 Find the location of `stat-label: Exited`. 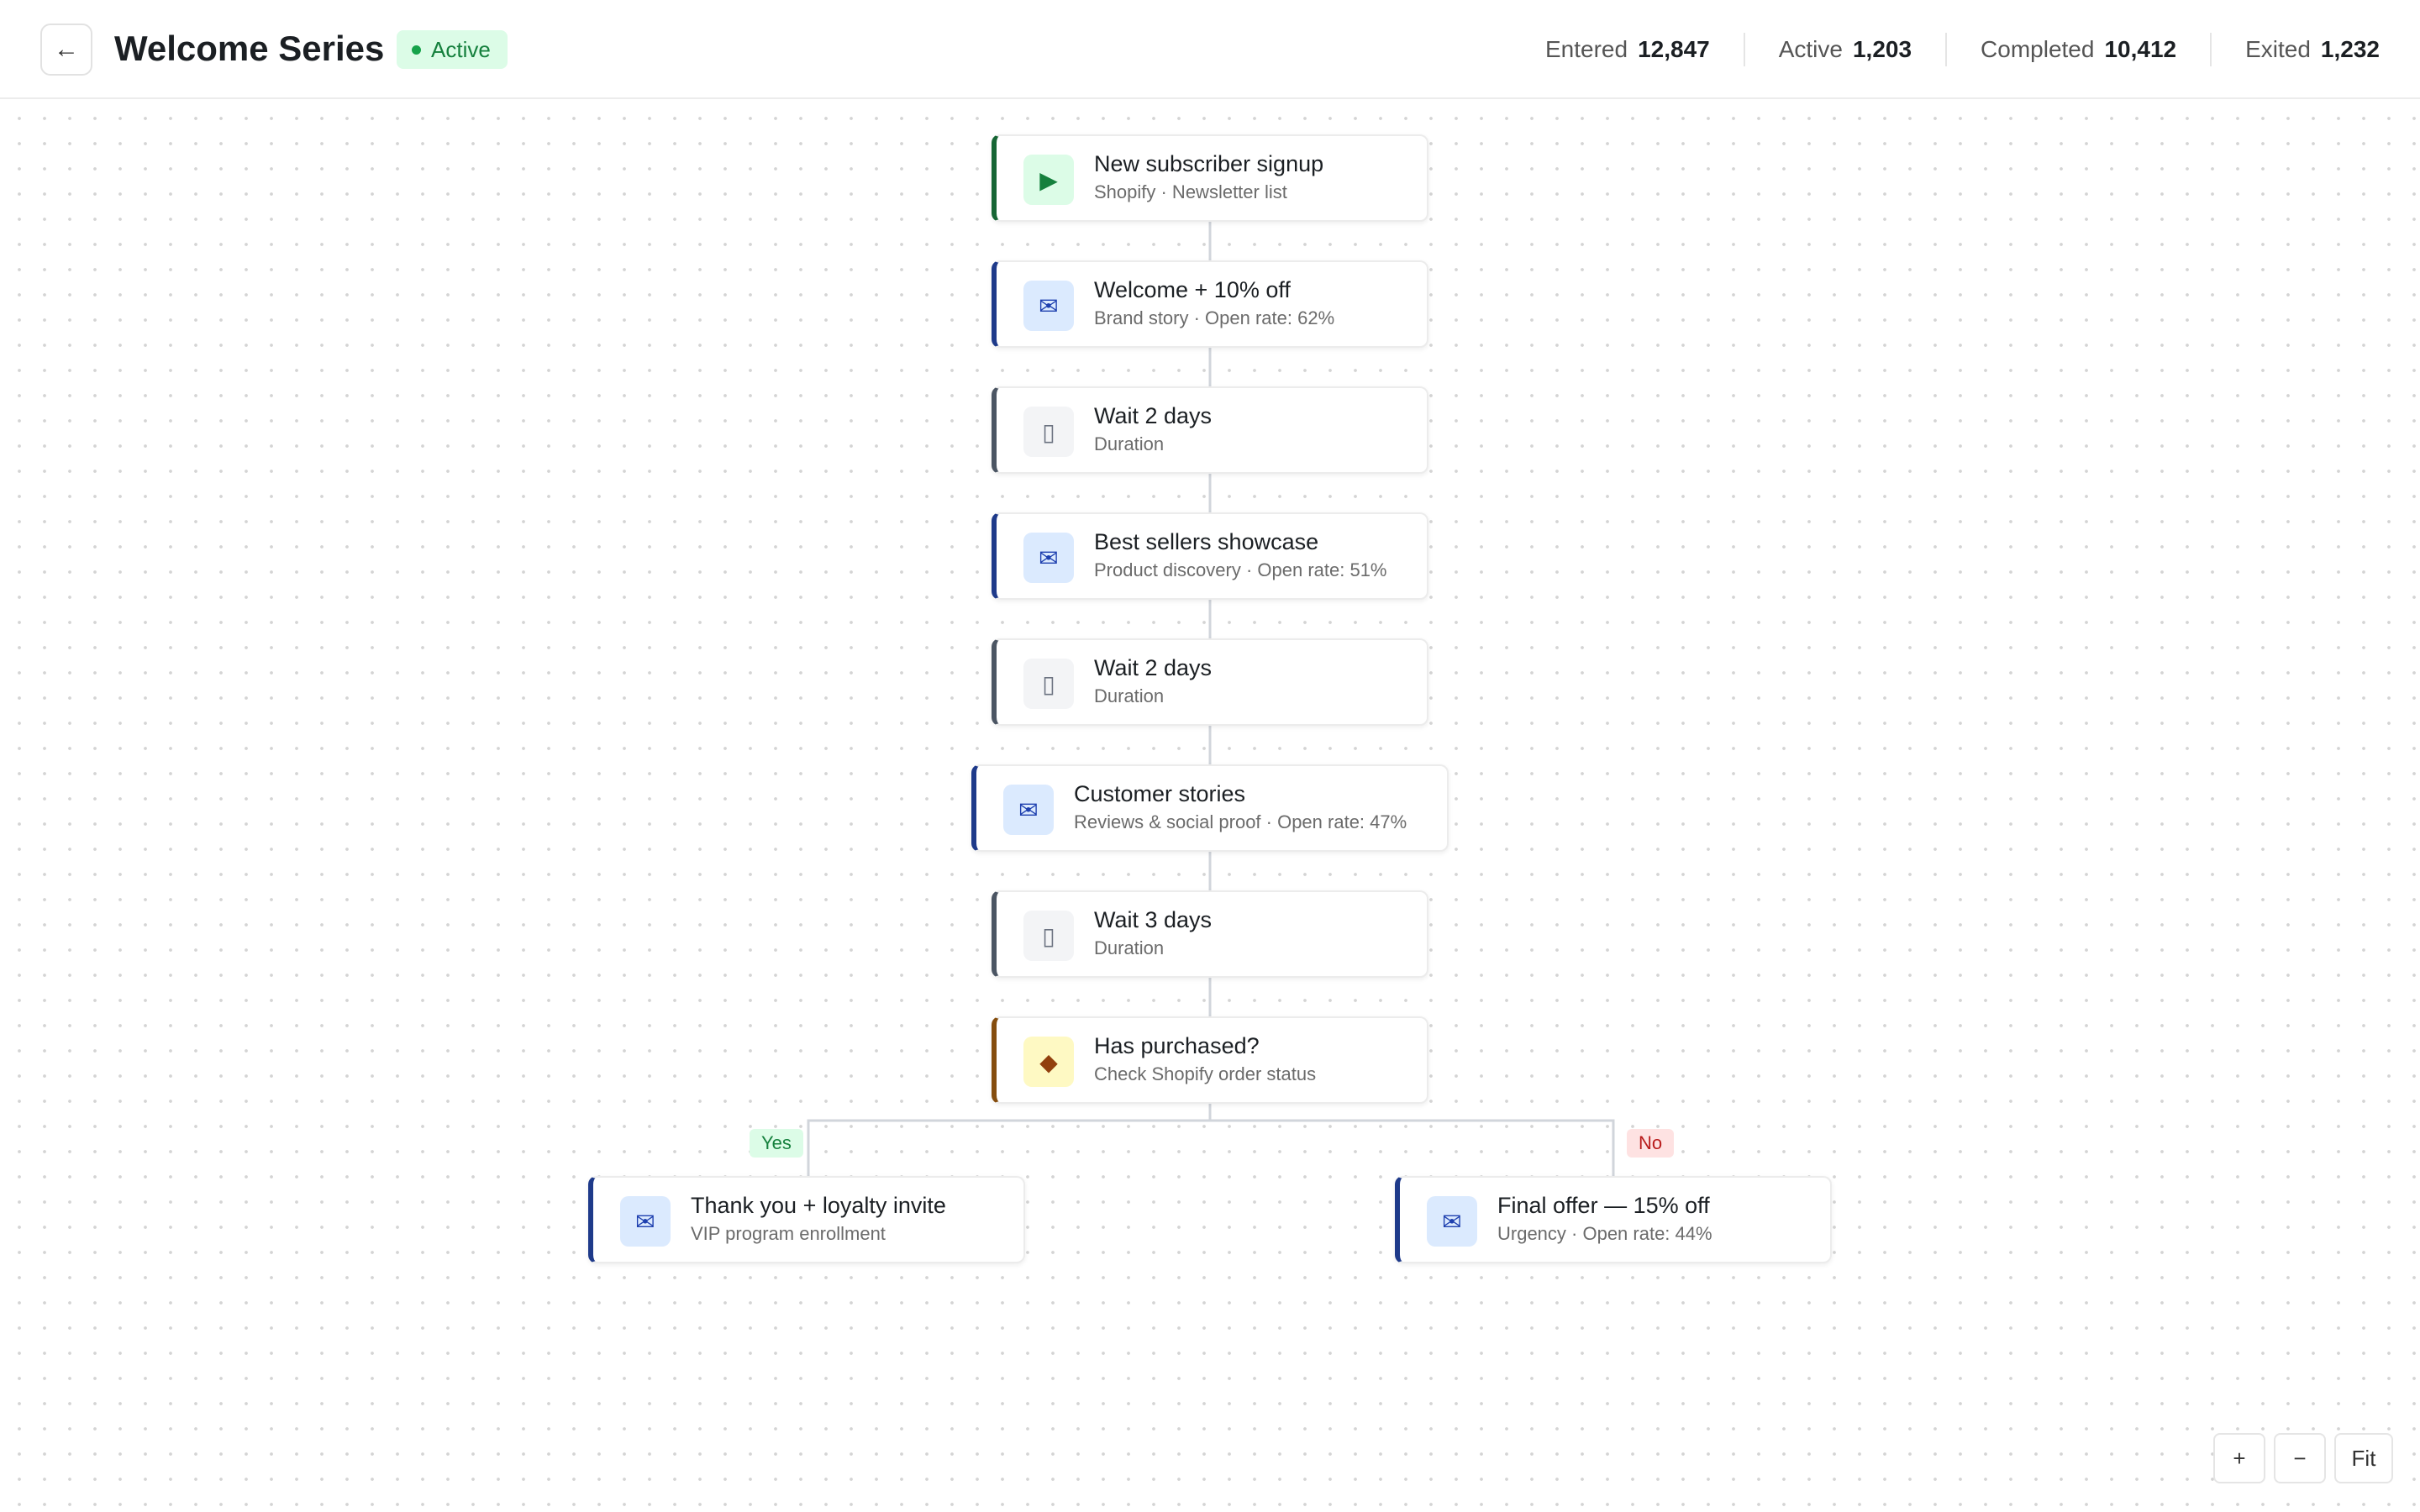

stat-label: Exited is located at coordinates (2278, 49).